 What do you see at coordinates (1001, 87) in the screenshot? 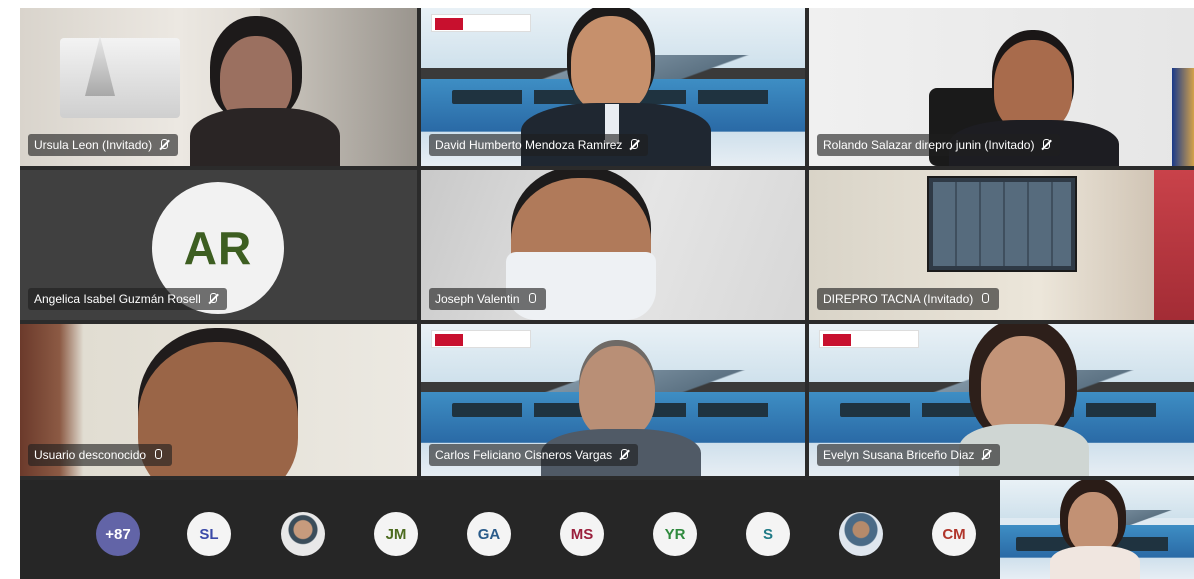
I see `video-tile-rolando-salazar: Rolando Salazar direpro junin (Invitado)` at bounding box center [1001, 87].